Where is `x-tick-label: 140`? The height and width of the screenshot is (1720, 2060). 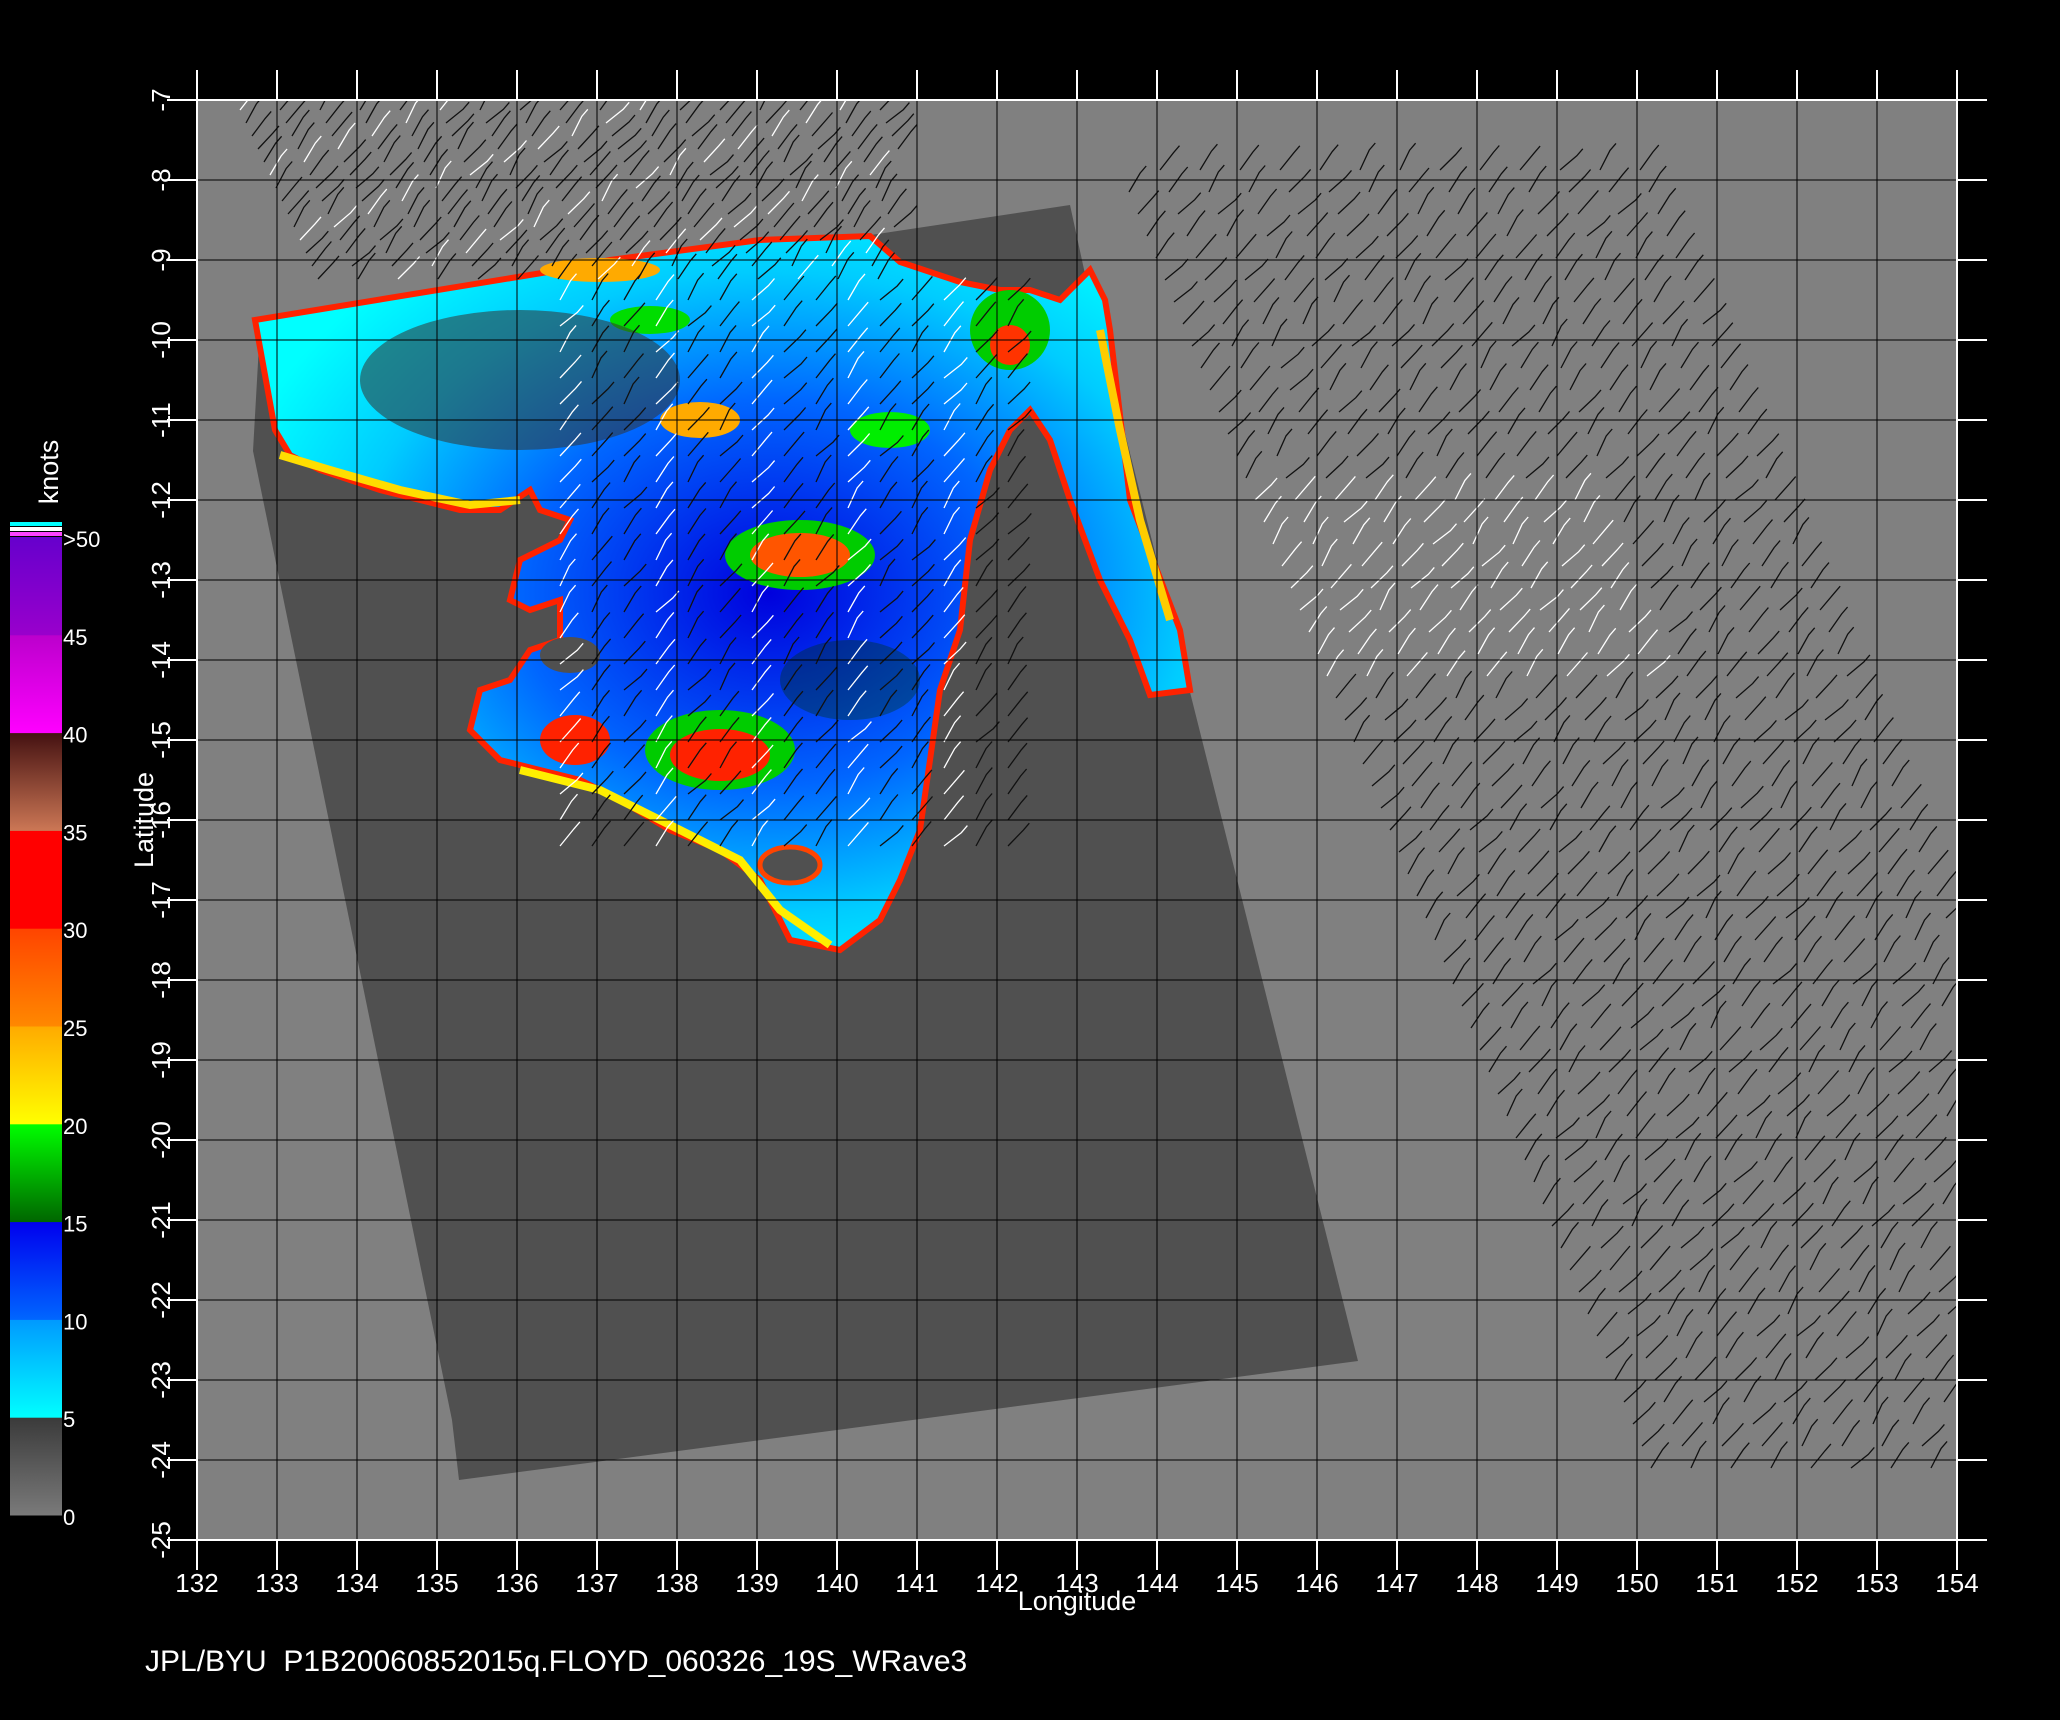 x-tick-label: 140 is located at coordinates (836, 1583).